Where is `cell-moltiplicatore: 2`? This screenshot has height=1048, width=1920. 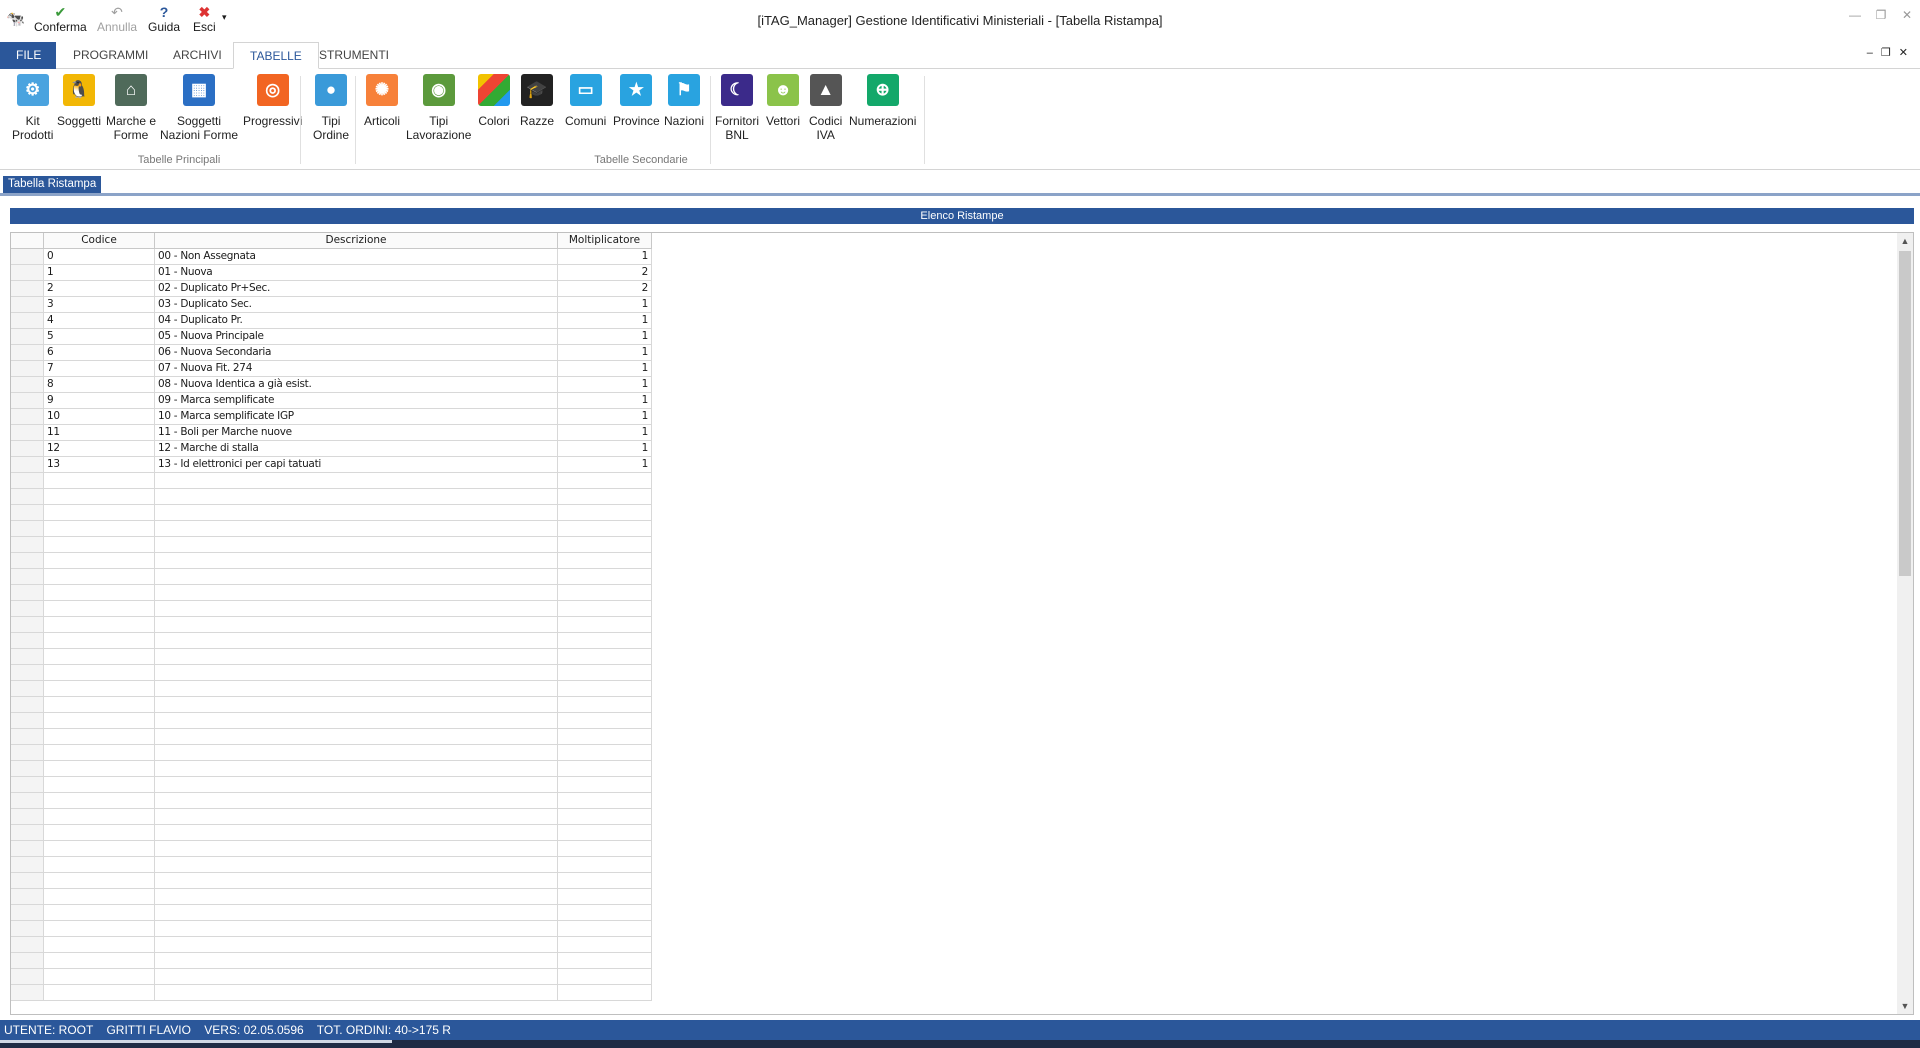
cell-moltiplicatore: 2 is located at coordinates (605, 289).